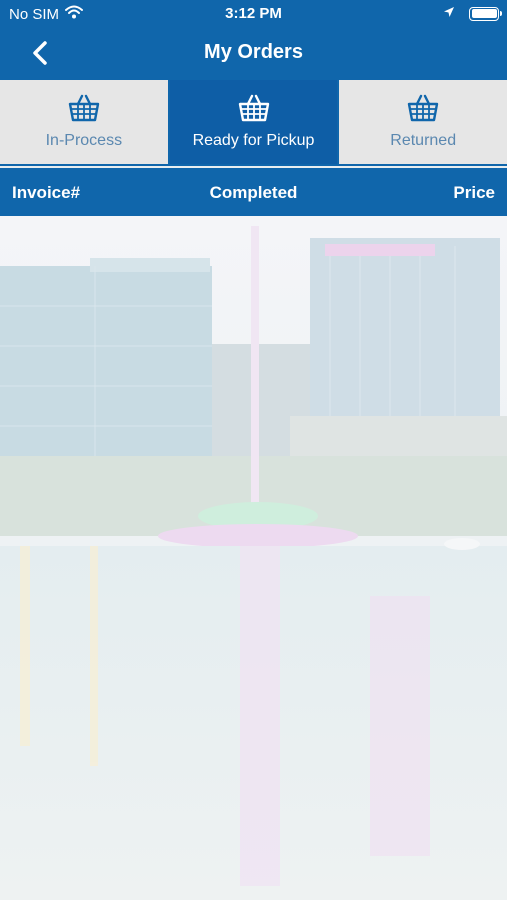 The width and height of the screenshot is (507, 900). I want to click on navigation-bar: My Orders, so click(253, 54).